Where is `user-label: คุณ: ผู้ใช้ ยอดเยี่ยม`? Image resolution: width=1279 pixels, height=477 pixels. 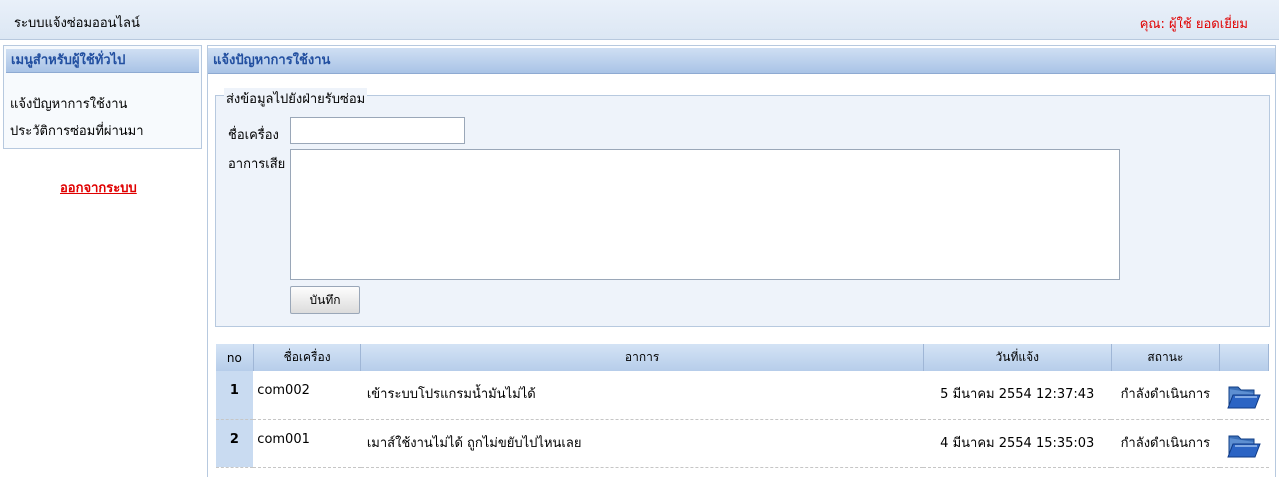
user-label: คุณ: ผู้ใช้ ยอดเยี่ยม is located at coordinates (1193, 24).